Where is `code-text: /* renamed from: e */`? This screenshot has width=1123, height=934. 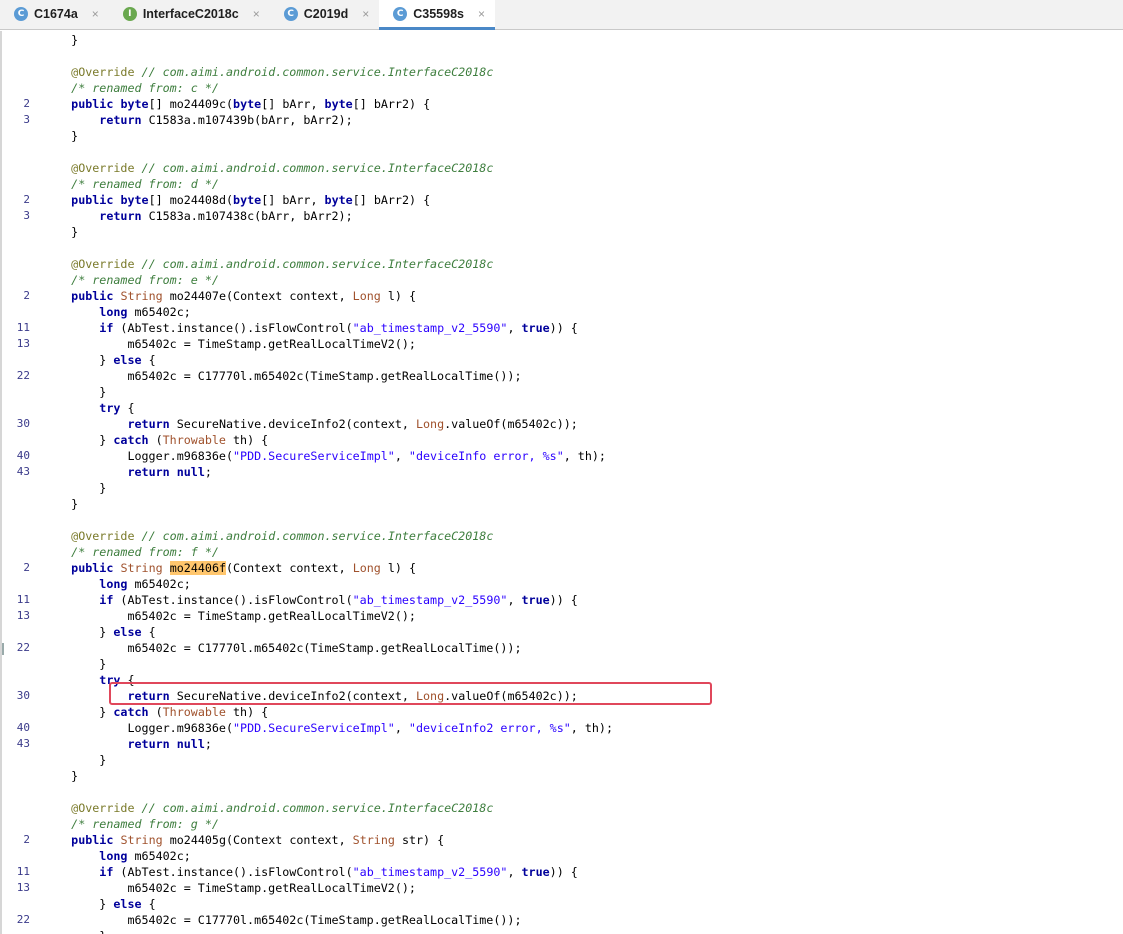 code-text: /* renamed from: e */ is located at coordinates (131, 280).